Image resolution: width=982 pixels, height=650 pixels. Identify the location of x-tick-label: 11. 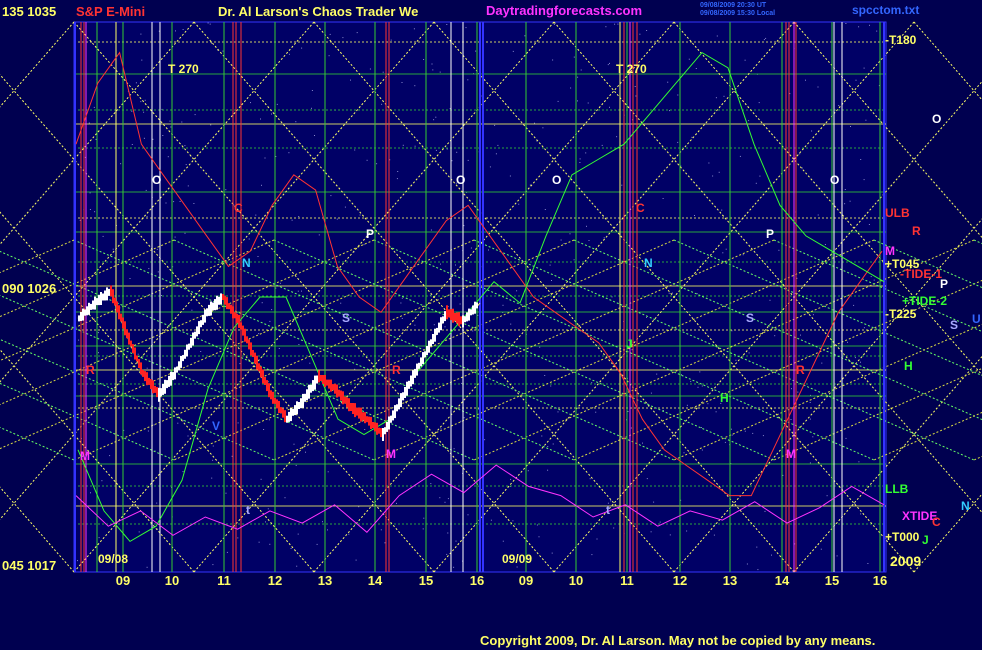
(224, 580).